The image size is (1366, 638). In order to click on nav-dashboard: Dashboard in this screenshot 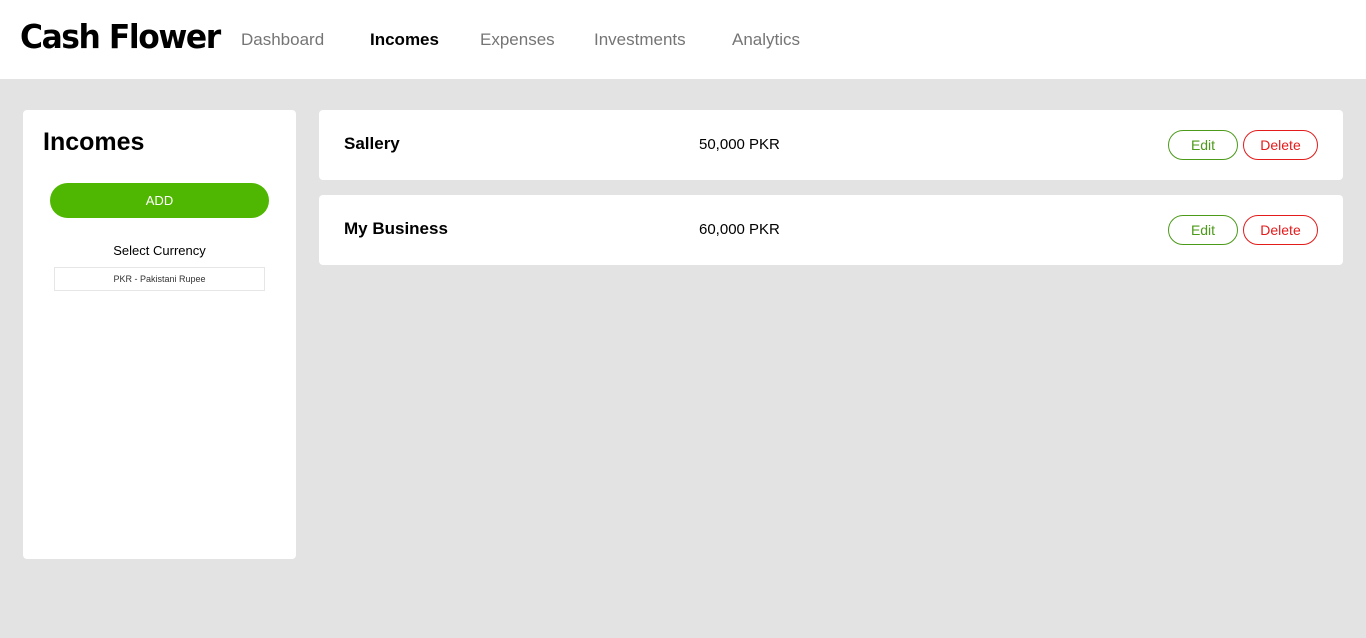, I will do `click(282, 40)`.